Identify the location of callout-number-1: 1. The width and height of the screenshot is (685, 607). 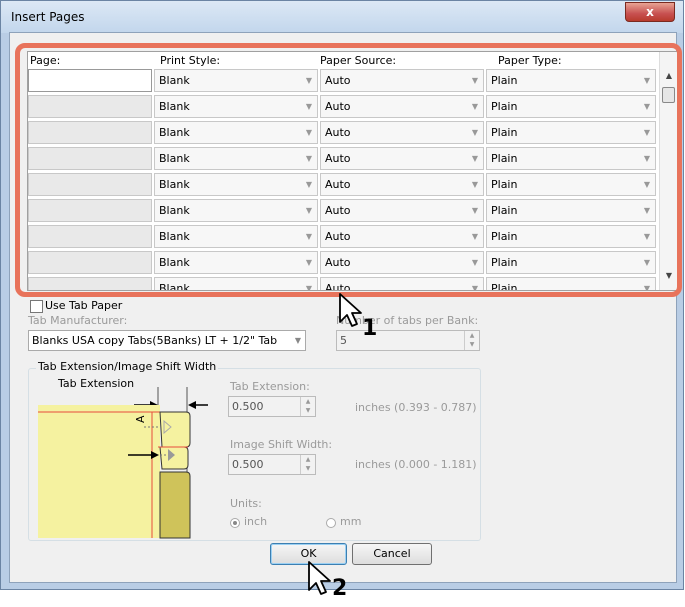
(370, 328).